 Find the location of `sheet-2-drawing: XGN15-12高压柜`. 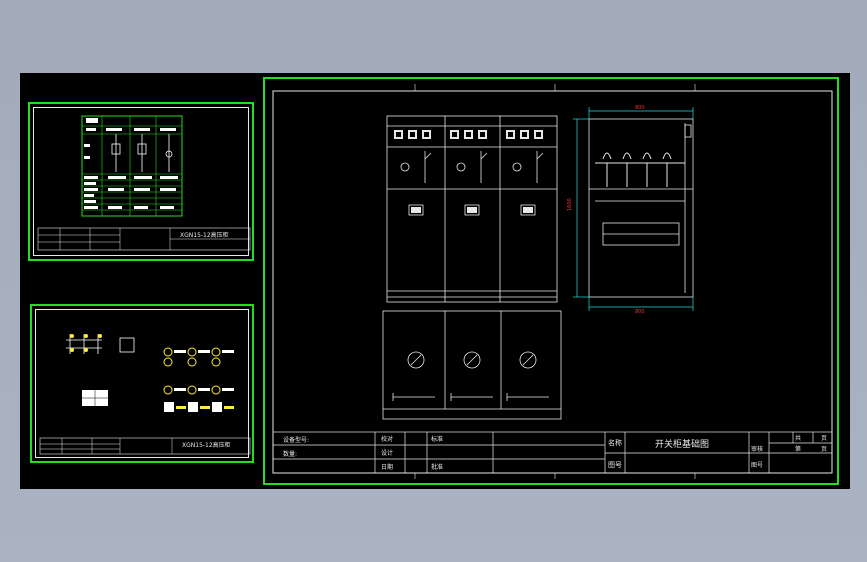

sheet-2-drawing: XGN15-12高压柜 is located at coordinates (145, 394).